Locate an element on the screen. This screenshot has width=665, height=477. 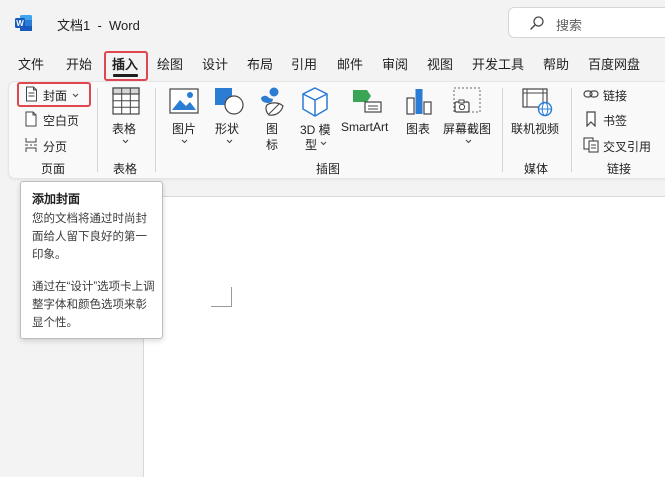
cover-page-label: 封面 is located at coordinates (55, 96).